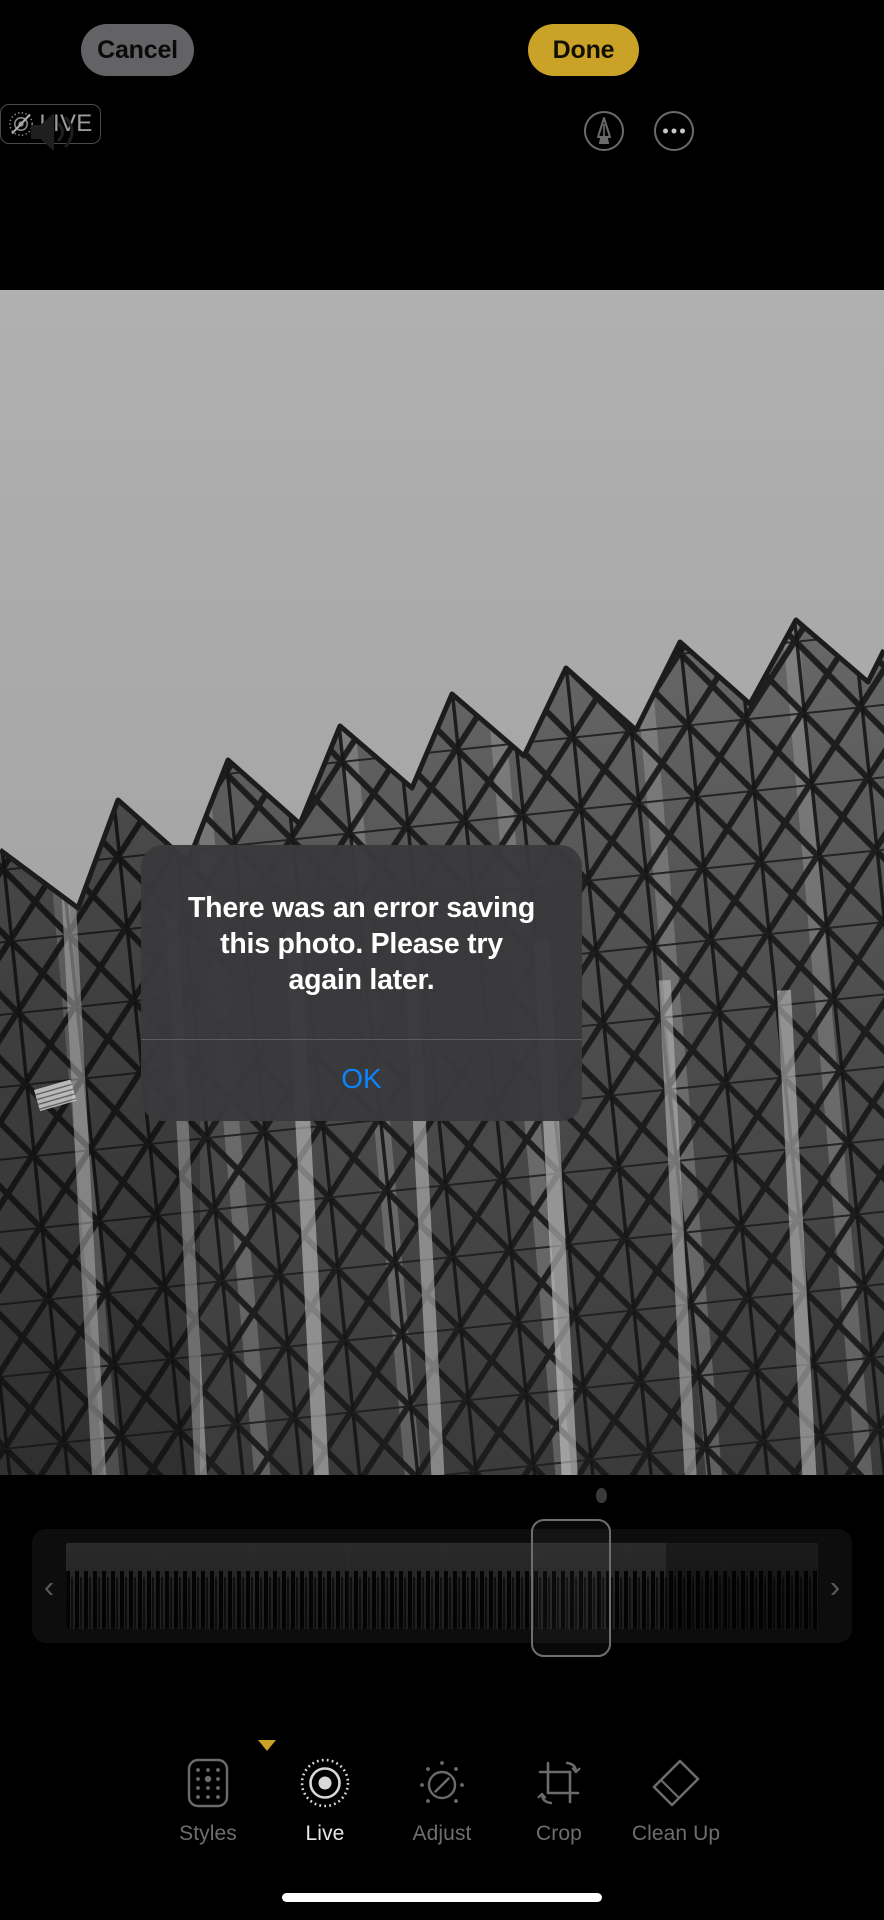  What do you see at coordinates (559, 1783) in the screenshot?
I see `crop-rotate-icon` at bounding box center [559, 1783].